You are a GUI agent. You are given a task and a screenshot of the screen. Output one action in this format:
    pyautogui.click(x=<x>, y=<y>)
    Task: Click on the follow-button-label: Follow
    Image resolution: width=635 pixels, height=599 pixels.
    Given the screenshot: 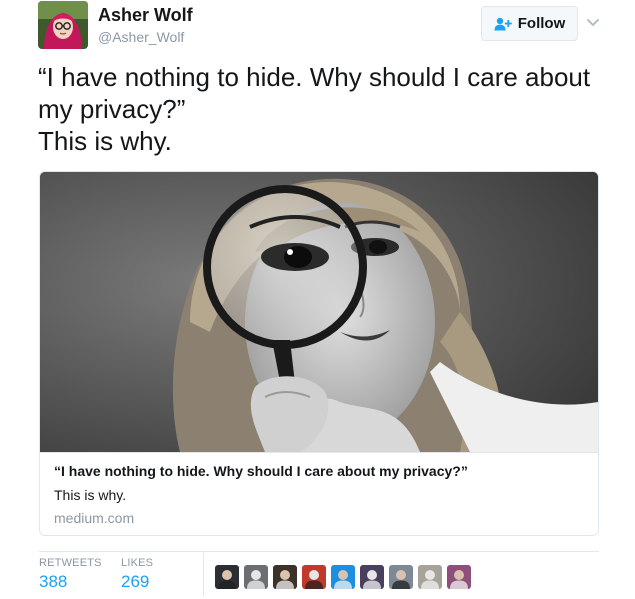 What is the action you would take?
    pyautogui.click(x=541, y=23)
    